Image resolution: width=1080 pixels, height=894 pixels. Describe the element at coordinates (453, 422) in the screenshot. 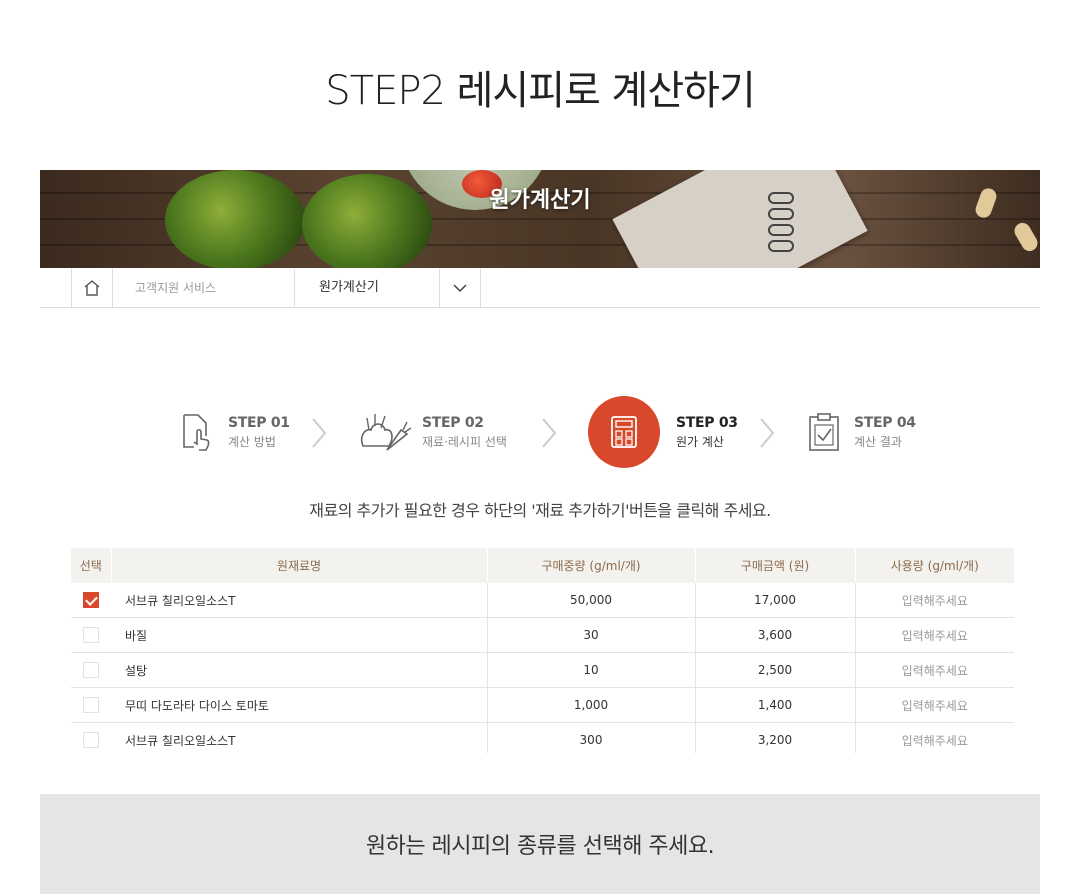

I see `step-number: STEP 02` at that location.